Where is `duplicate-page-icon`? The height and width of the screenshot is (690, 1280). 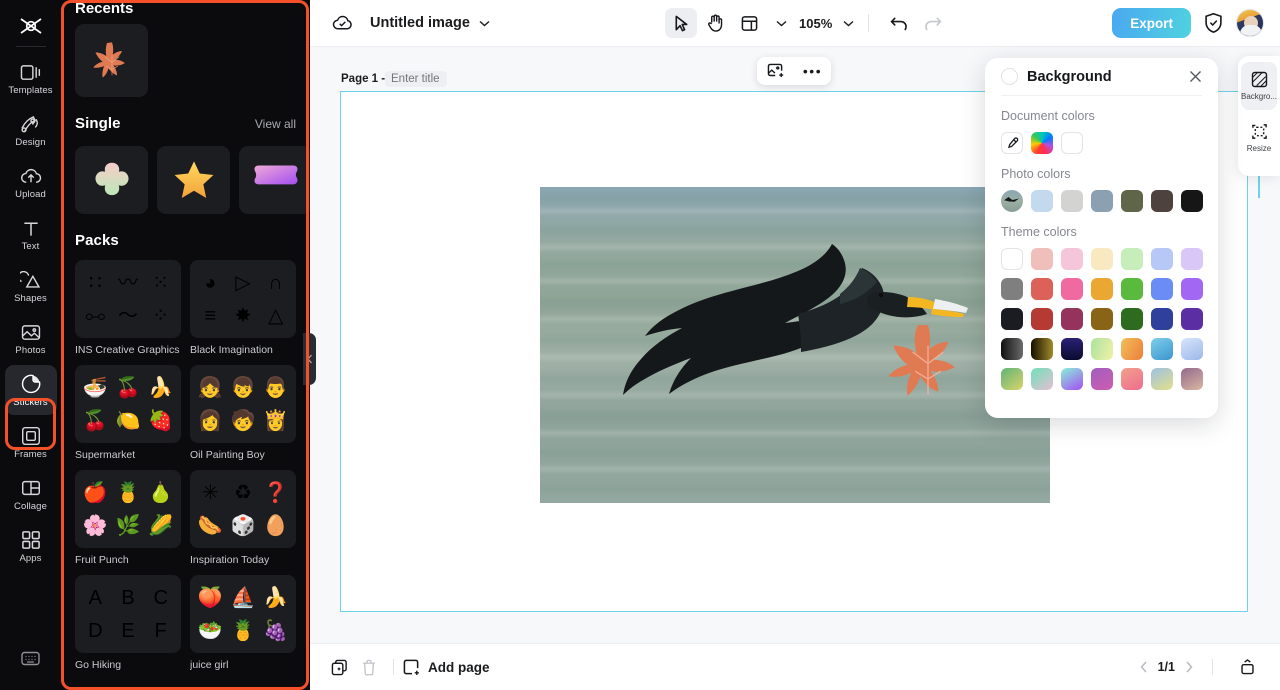
duplicate-page-icon is located at coordinates (339, 667).